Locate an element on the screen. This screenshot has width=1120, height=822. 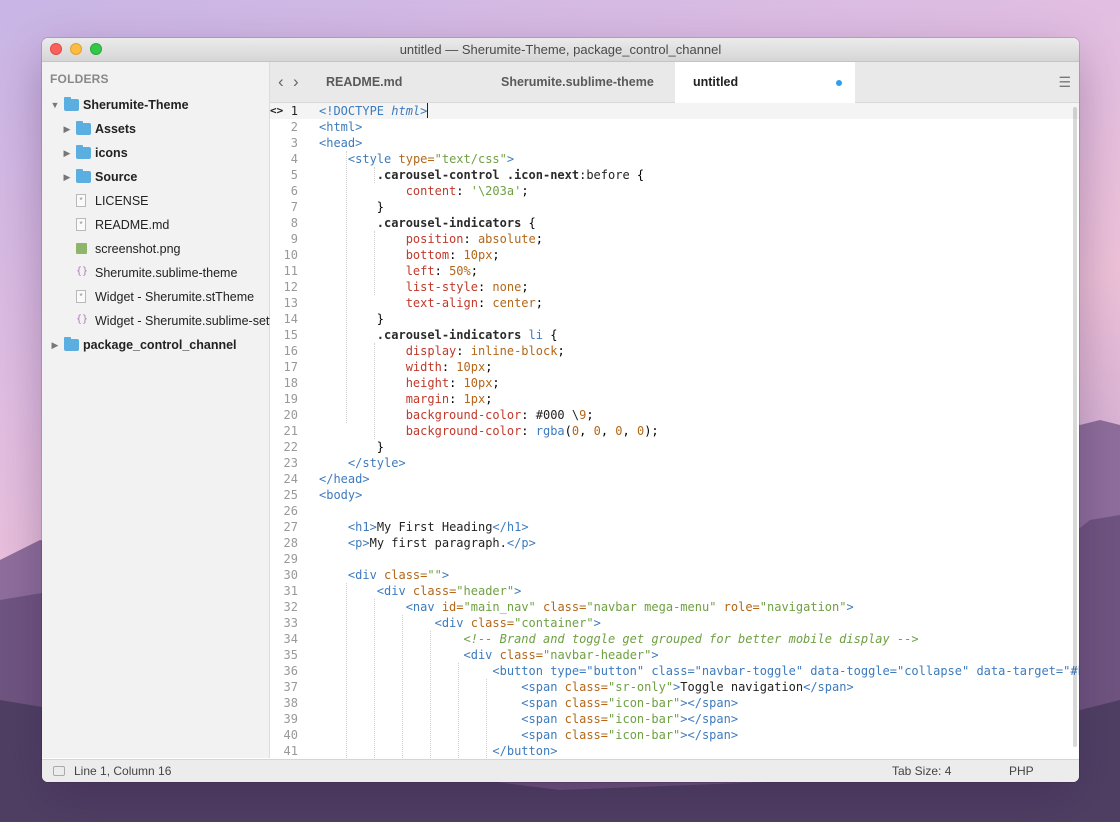
sidebar-item: ▶ Source is located at coordinates (155, 177).